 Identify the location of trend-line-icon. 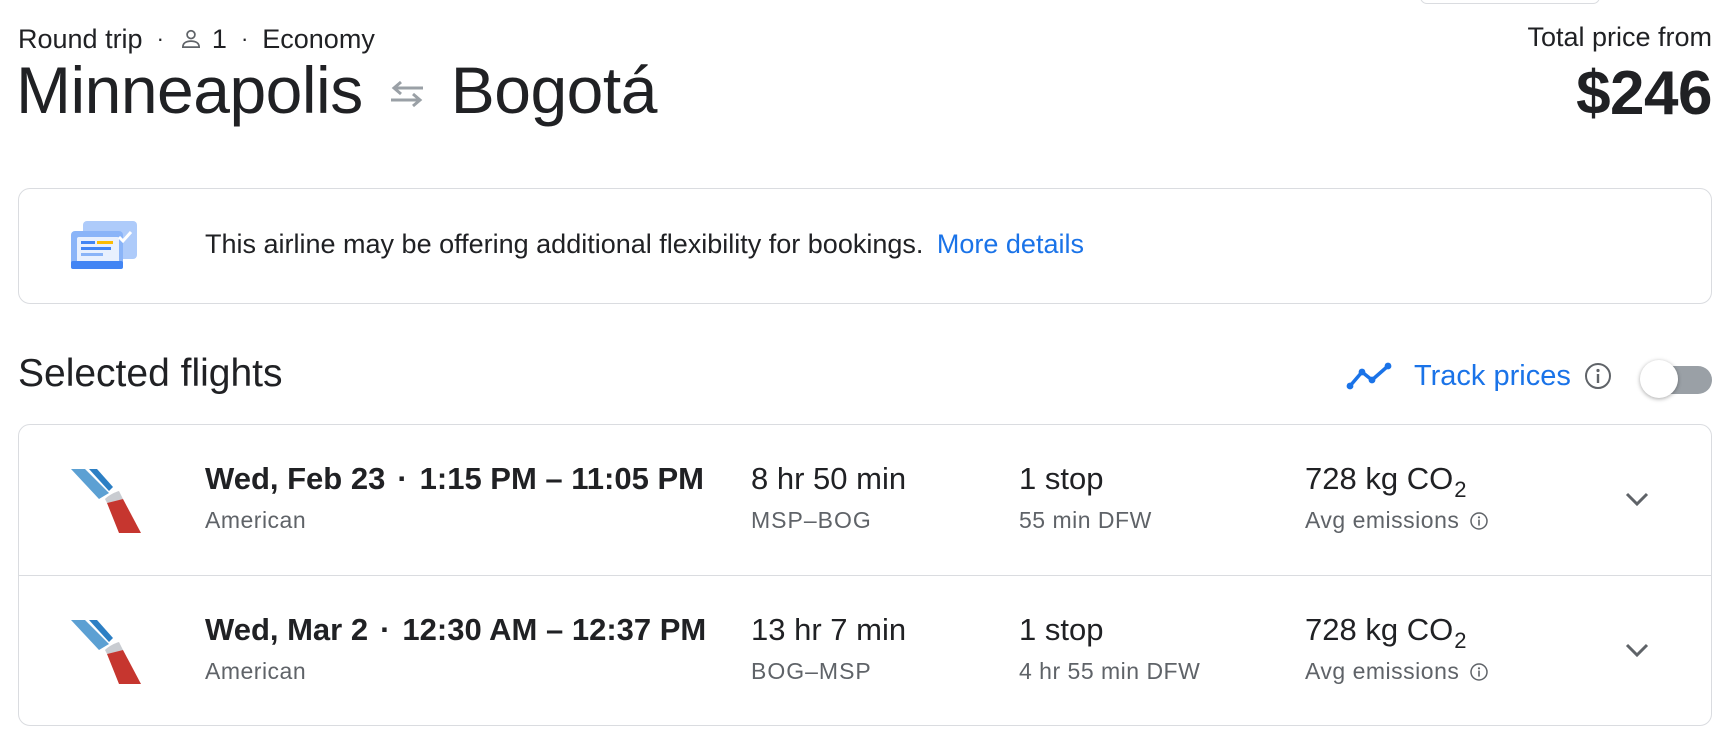
(1369, 376).